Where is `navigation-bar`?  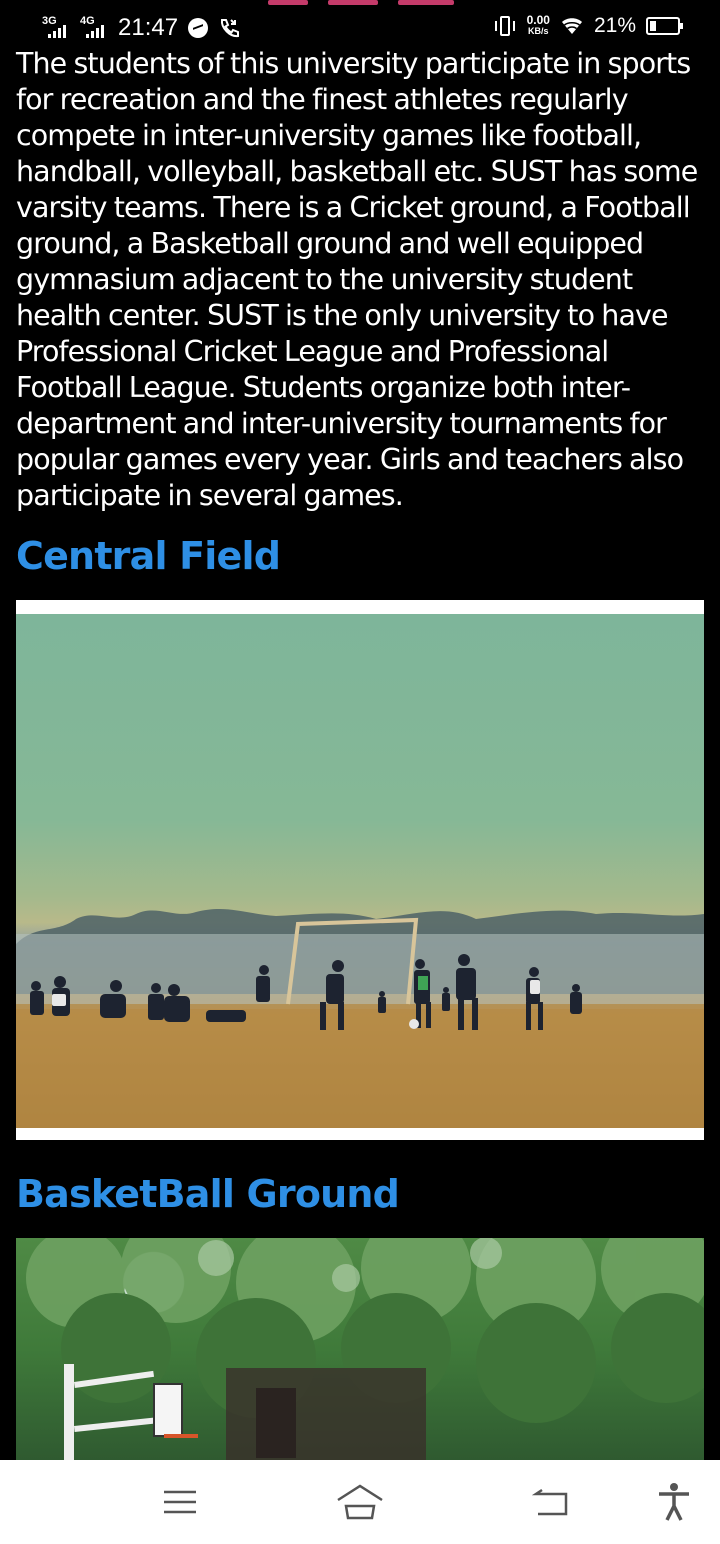
navigation-bar is located at coordinates (360, 1502).